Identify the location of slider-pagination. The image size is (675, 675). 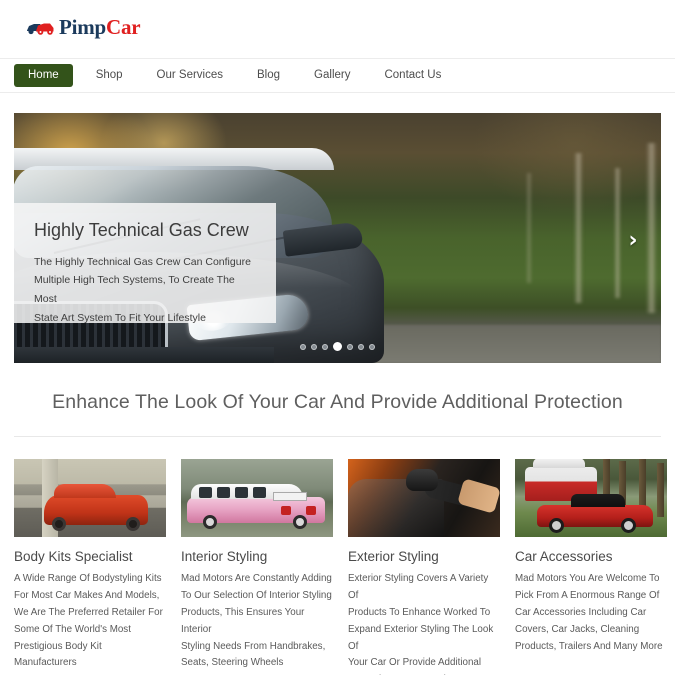
(337, 346).